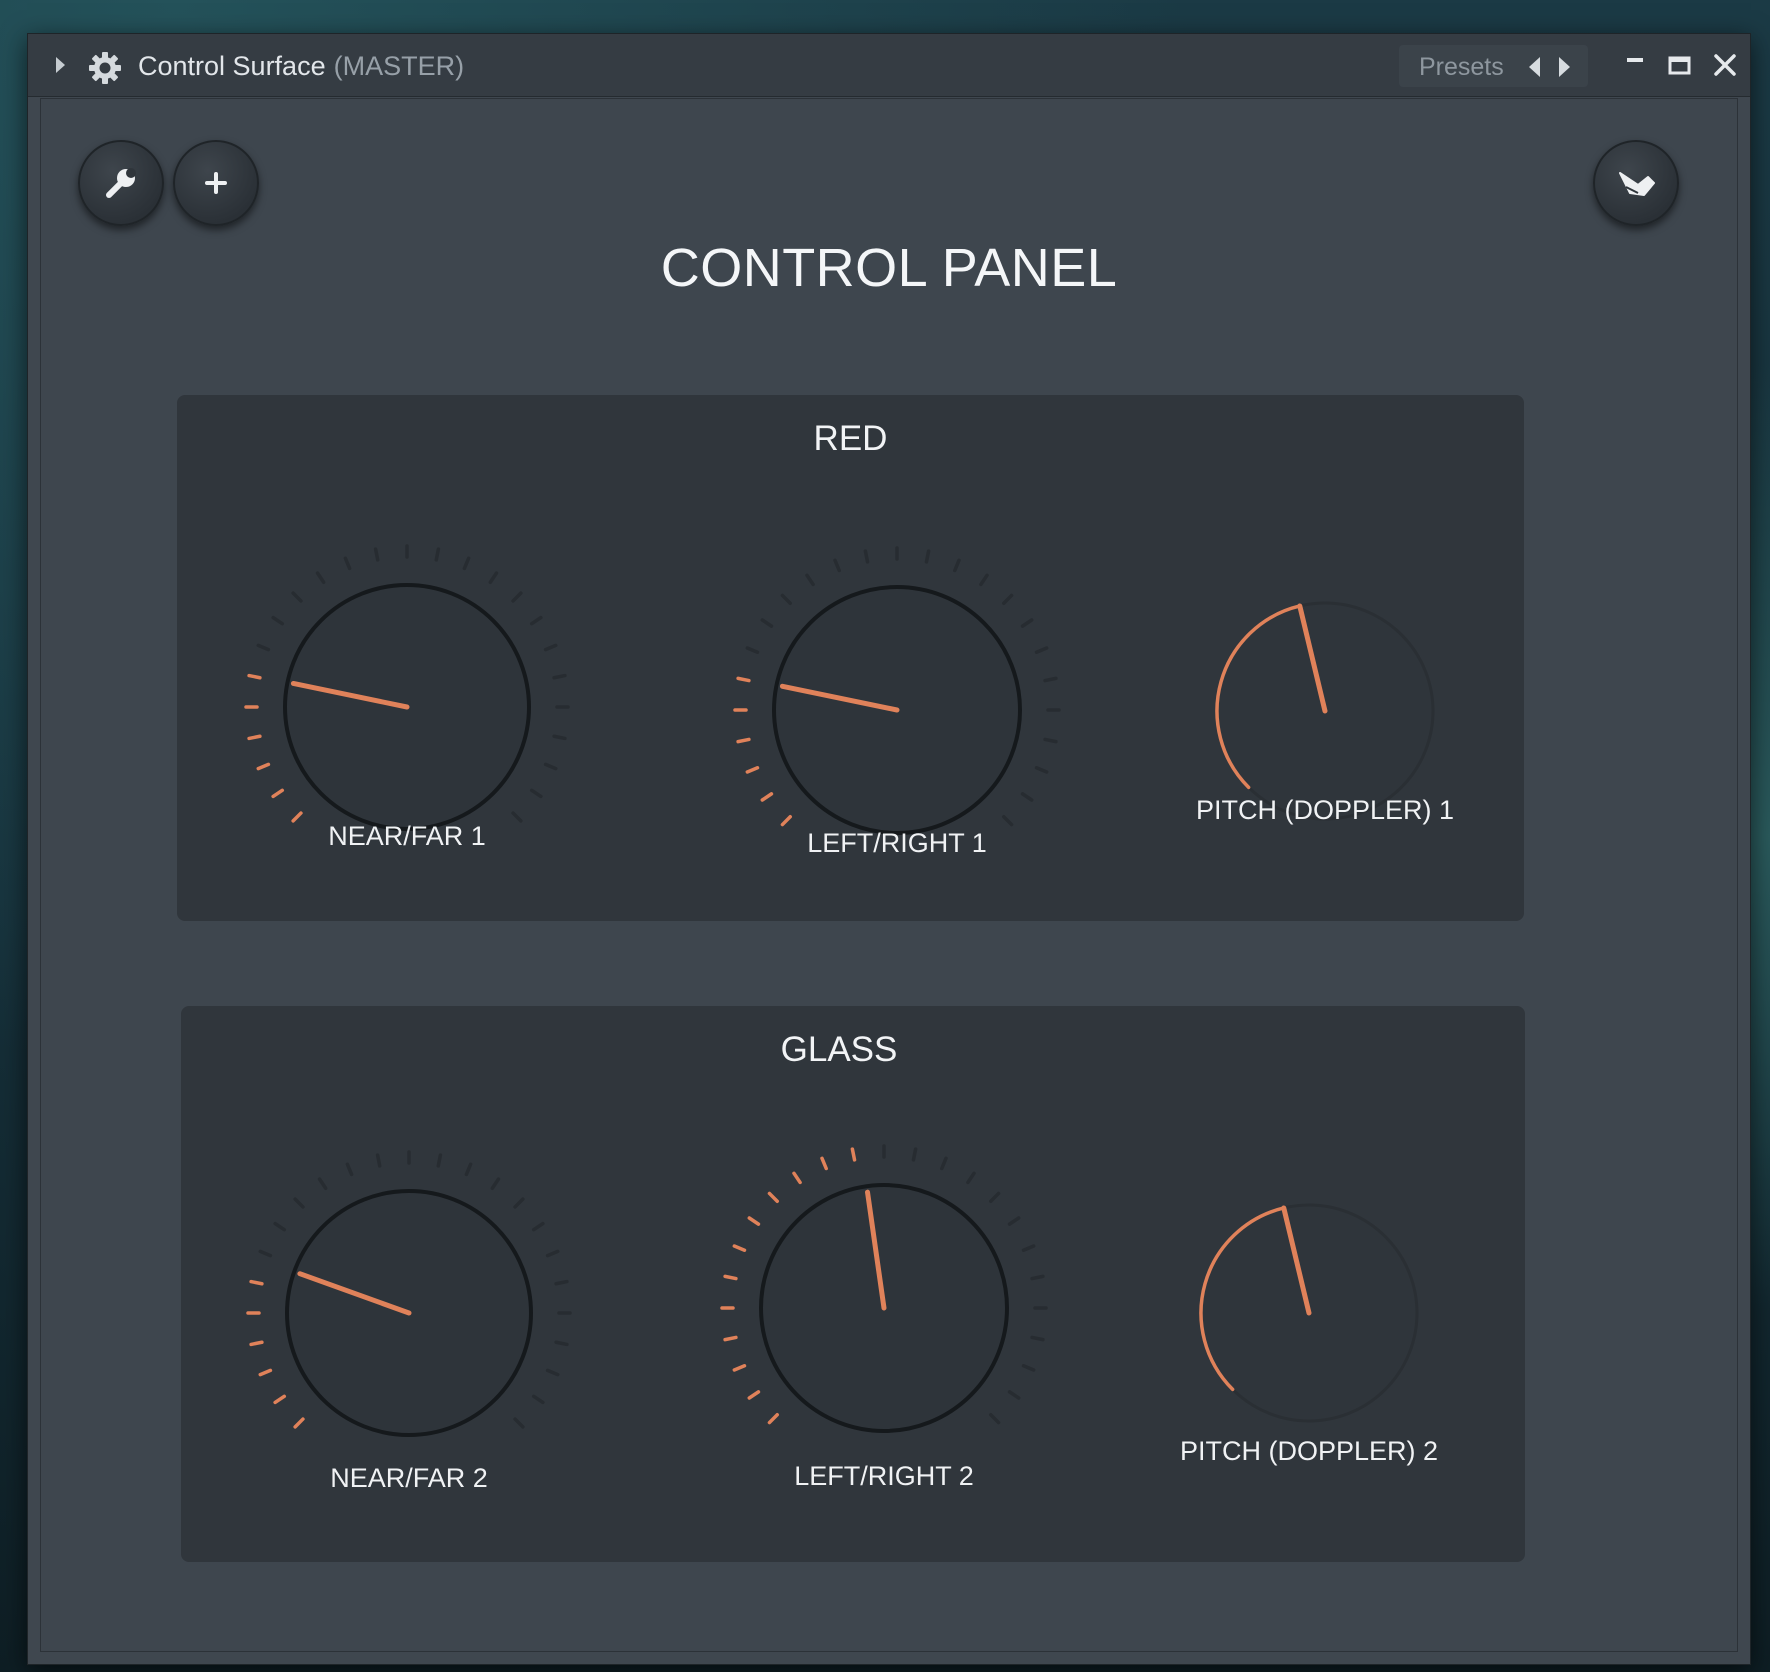 This screenshot has height=1672, width=1770. What do you see at coordinates (850, 438) in the screenshot?
I see `group-title: RED` at bounding box center [850, 438].